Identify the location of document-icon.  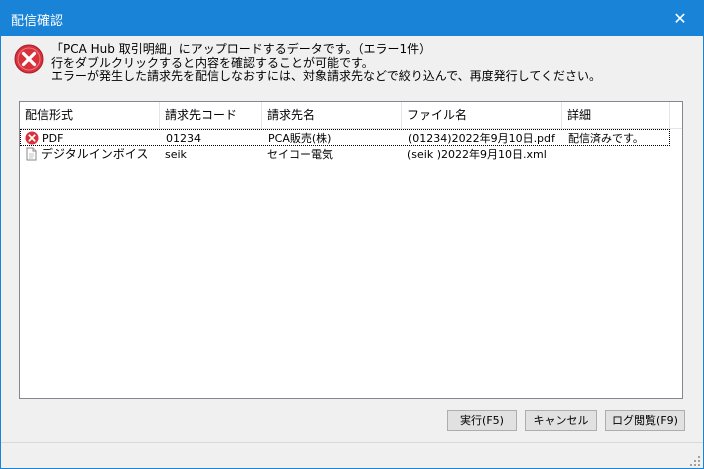
(31, 154).